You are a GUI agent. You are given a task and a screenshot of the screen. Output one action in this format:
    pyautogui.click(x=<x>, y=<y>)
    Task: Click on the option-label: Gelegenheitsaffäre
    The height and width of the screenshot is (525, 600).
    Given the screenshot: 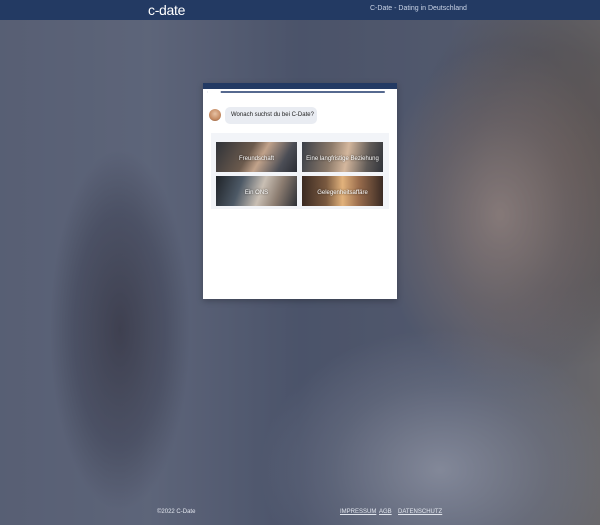 What is the action you would take?
    pyautogui.click(x=342, y=193)
    